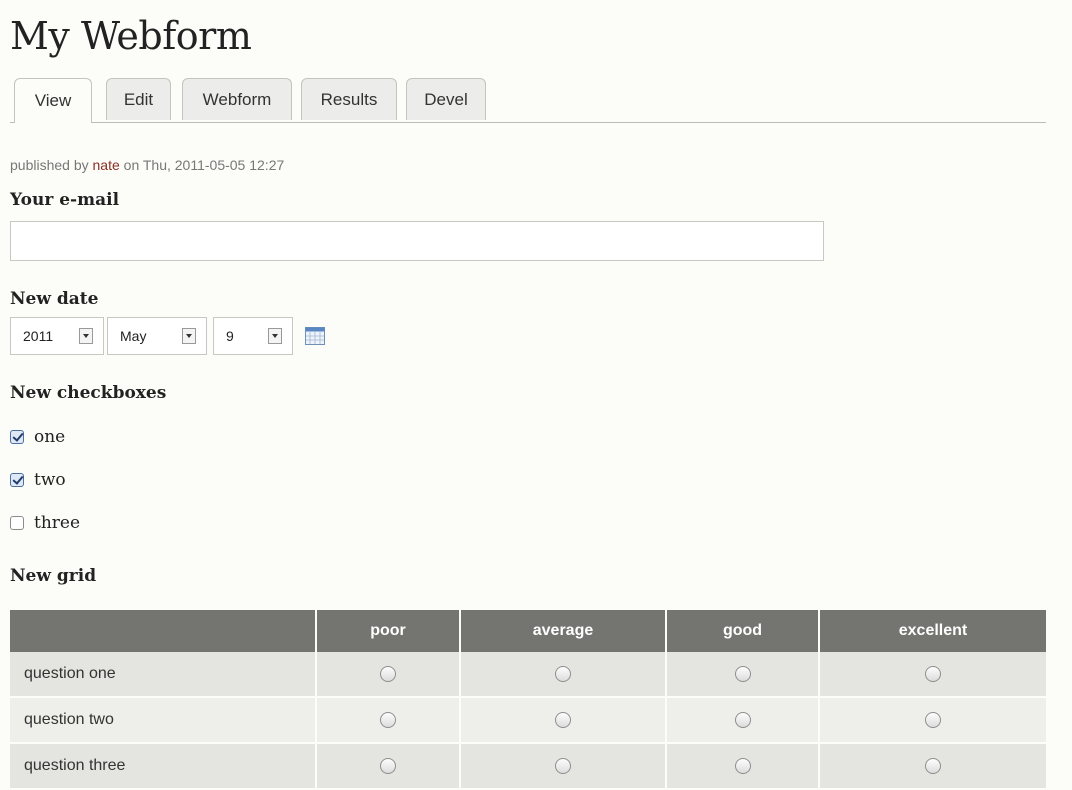 Image resolution: width=1072 pixels, height=790 pixels. I want to click on grid-header-row: poor average good excellent, so click(528, 631).